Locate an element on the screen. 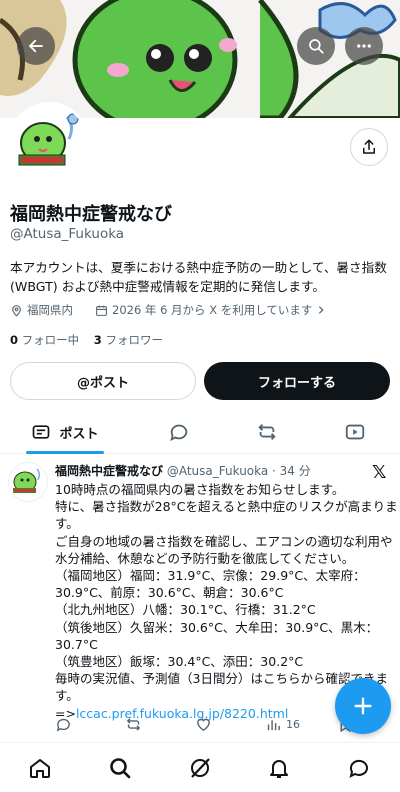 The width and height of the screenshot is (400, 792). back-button is located at coordinates (36, 46).